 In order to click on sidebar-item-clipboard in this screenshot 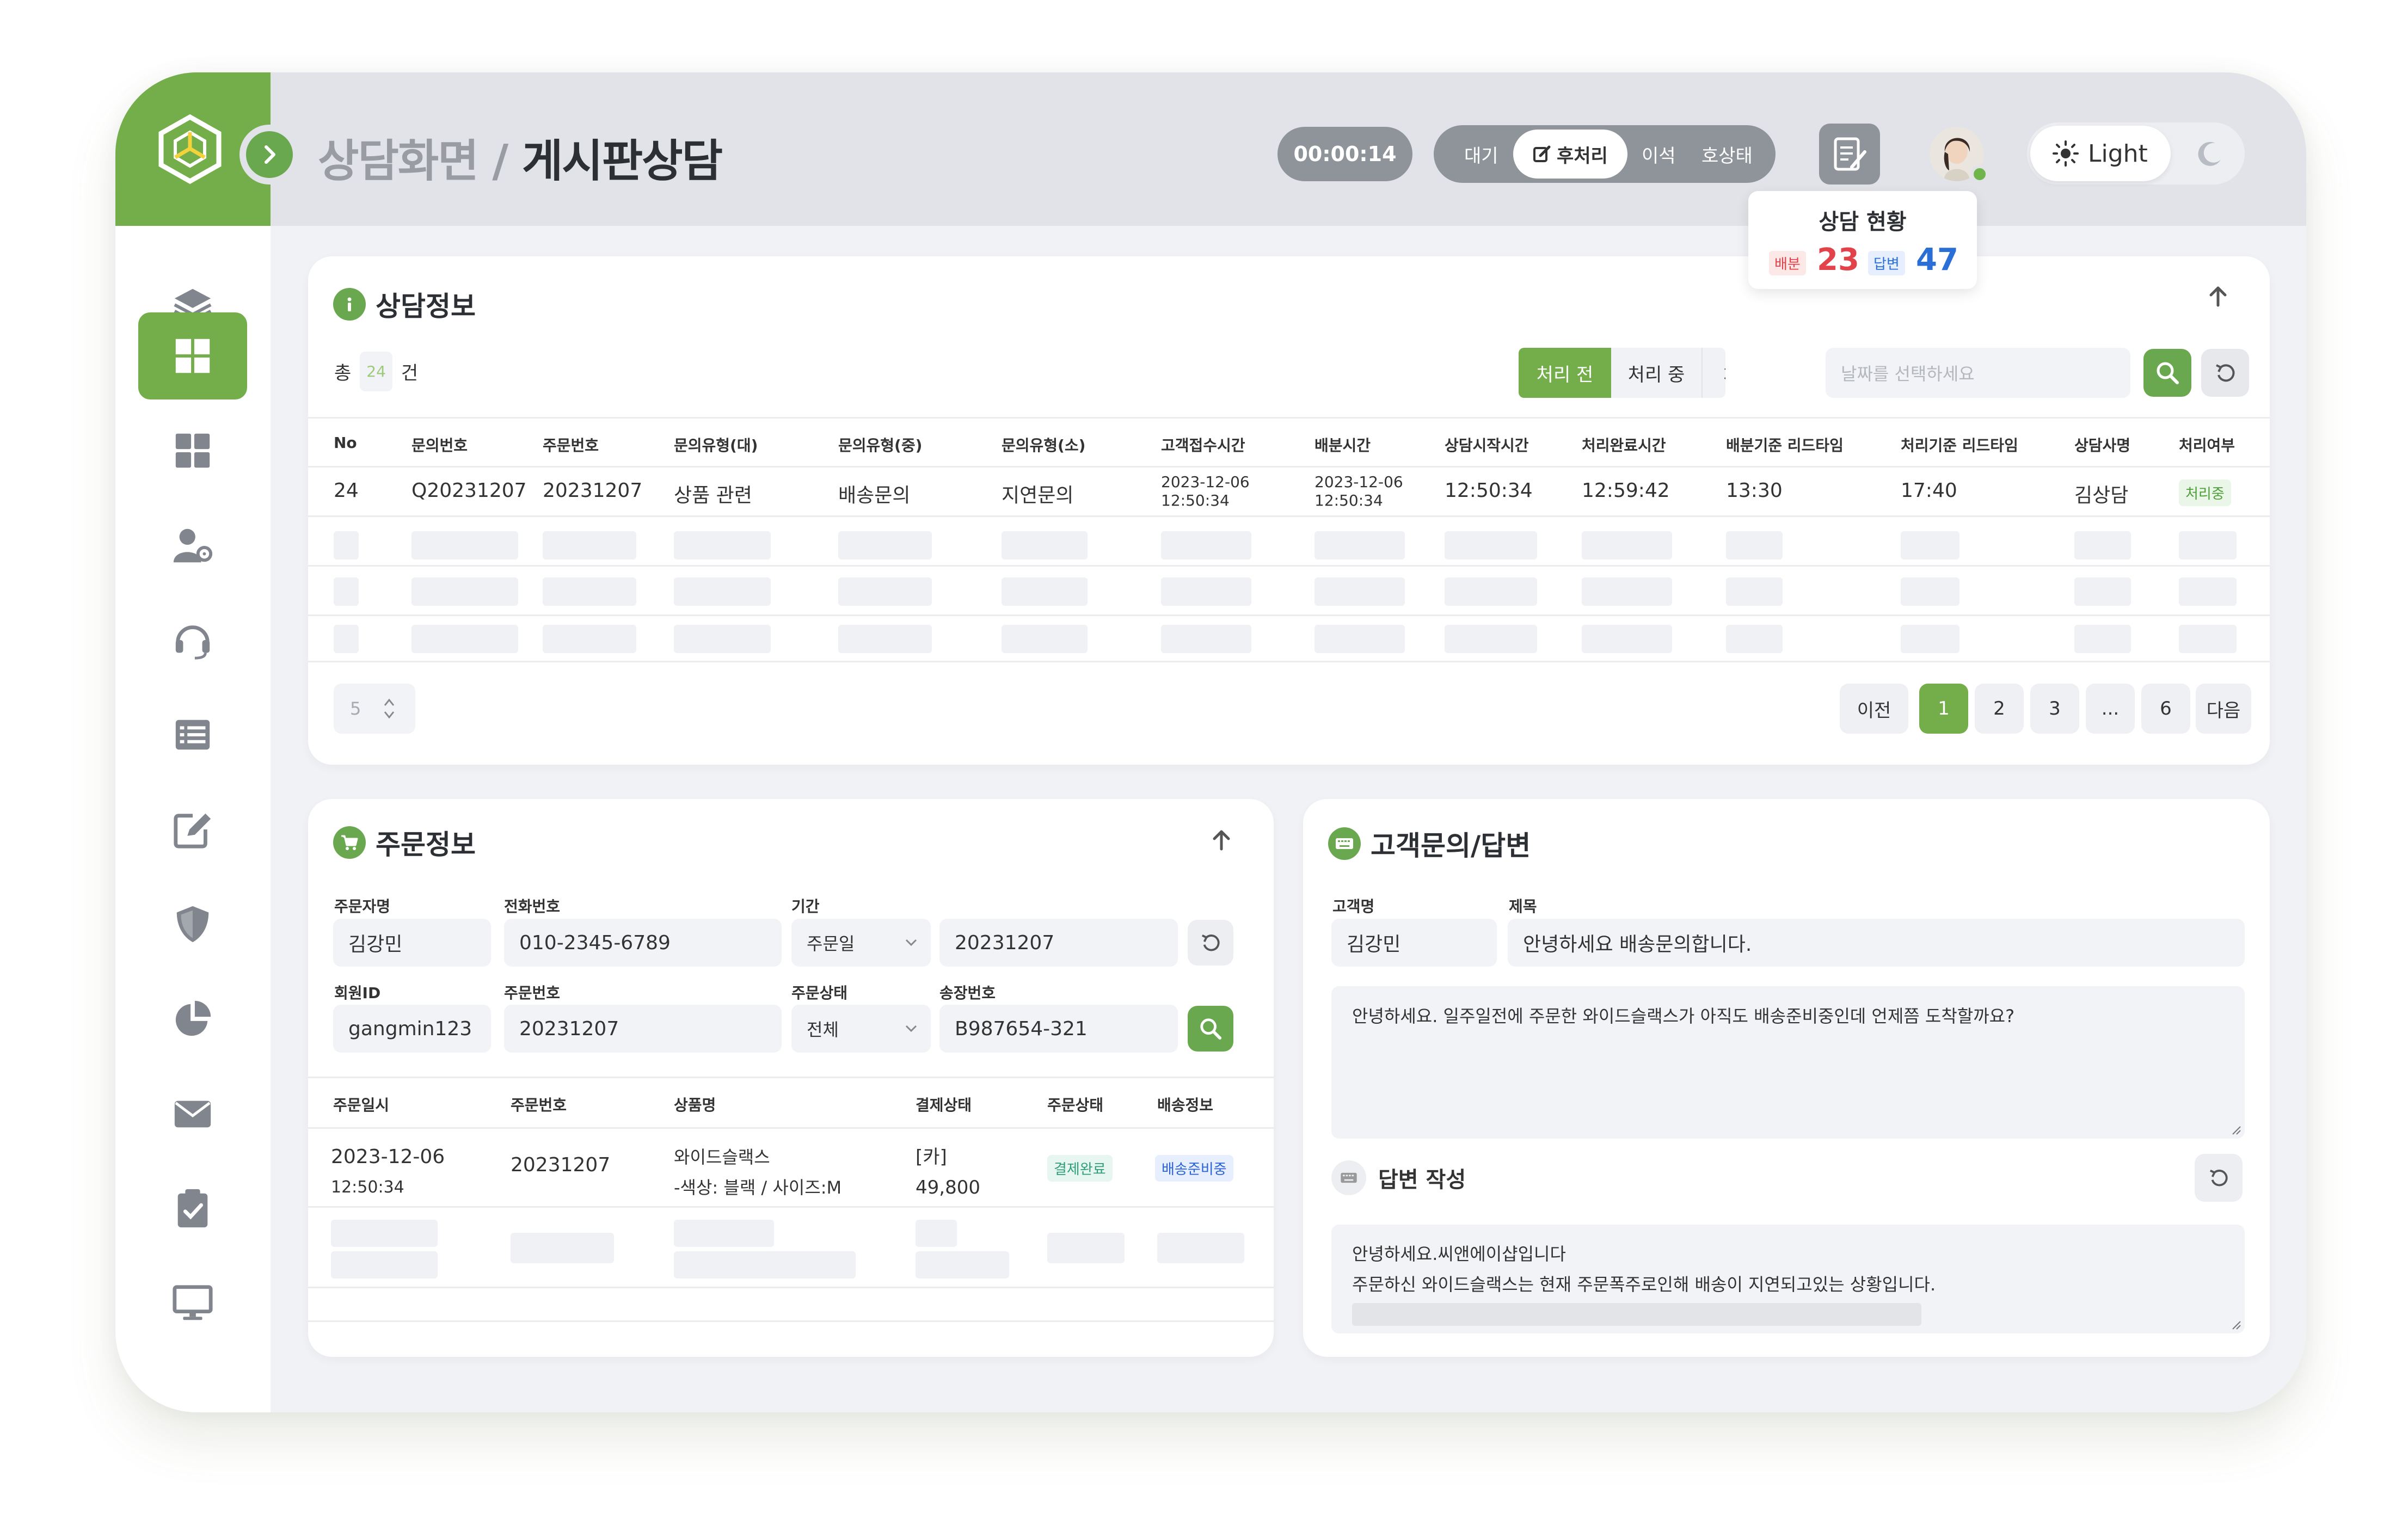, I will do `click(192, 1208)`.